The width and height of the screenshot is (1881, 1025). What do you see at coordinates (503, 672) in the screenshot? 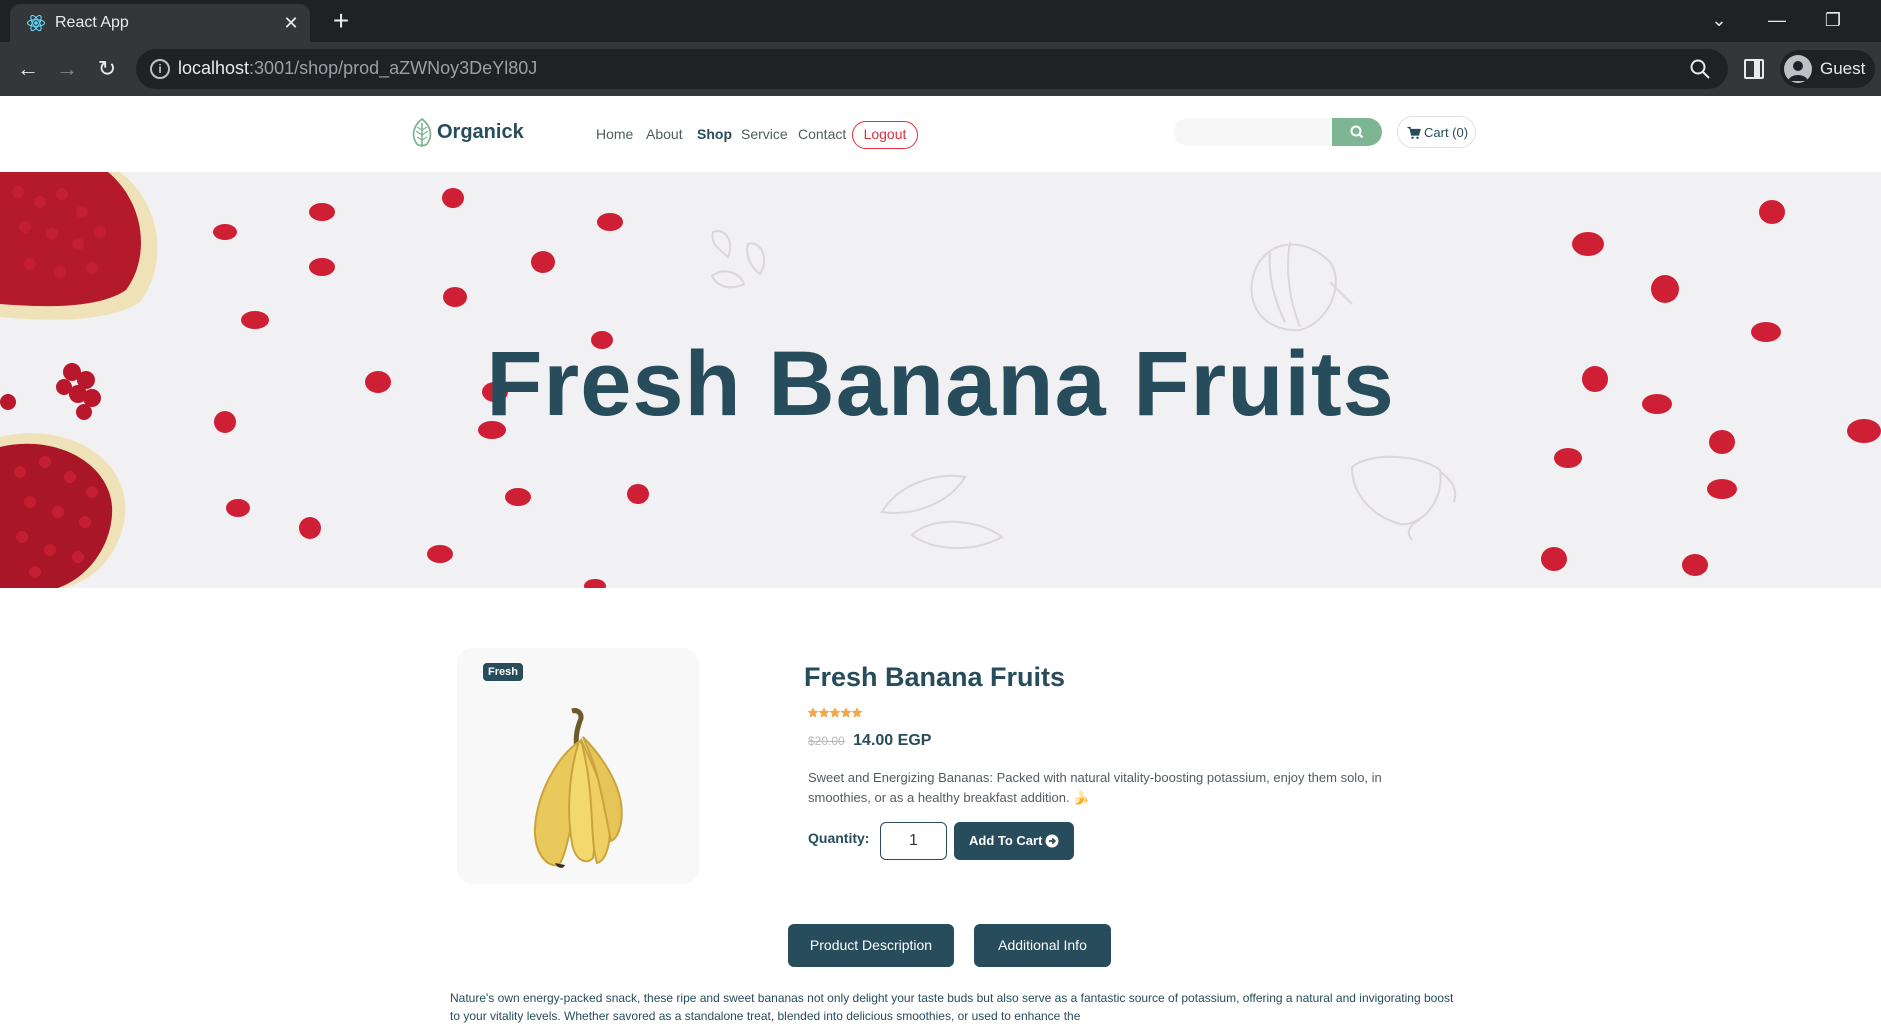
I see `product-badge: Fresh` at bounding box center [503, 672].